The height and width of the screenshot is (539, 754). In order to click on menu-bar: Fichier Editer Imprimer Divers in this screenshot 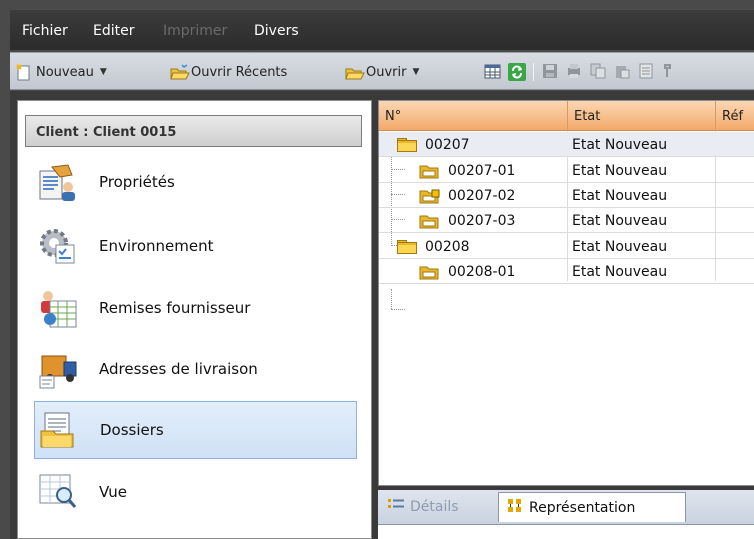, I will do `click(382, 30)`.